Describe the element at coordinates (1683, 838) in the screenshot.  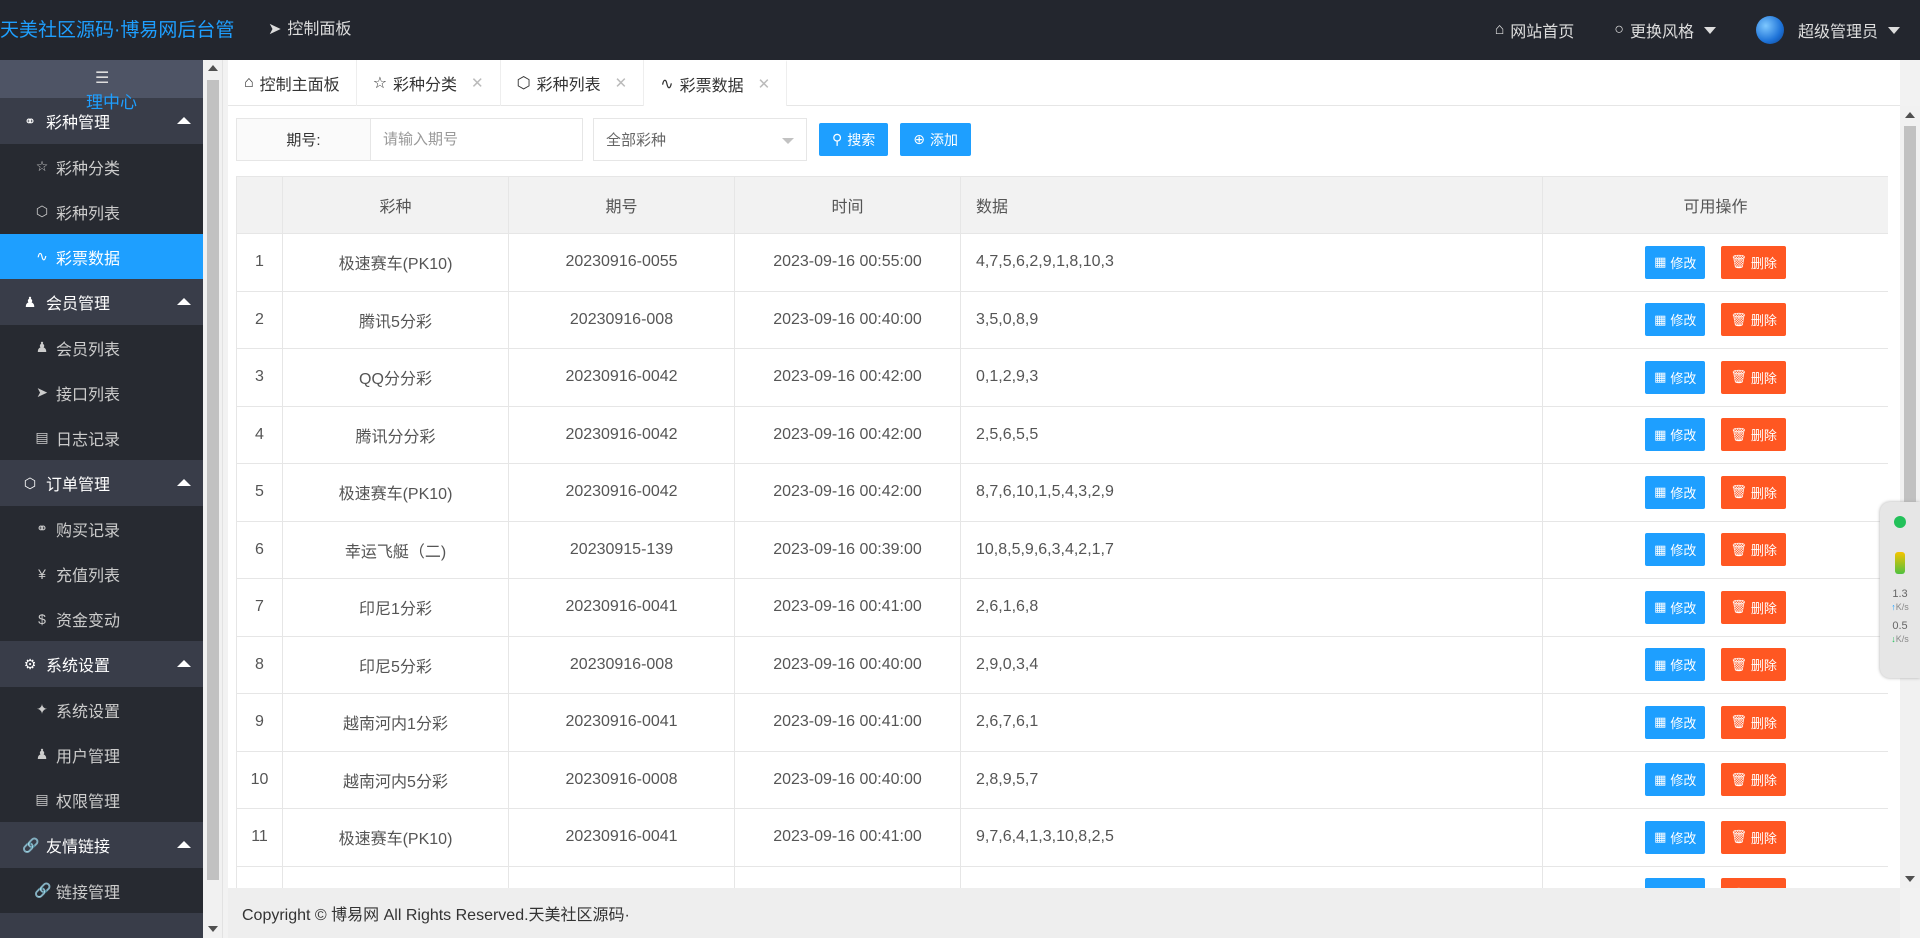
I see `edit-button-label: 修改` at that location.